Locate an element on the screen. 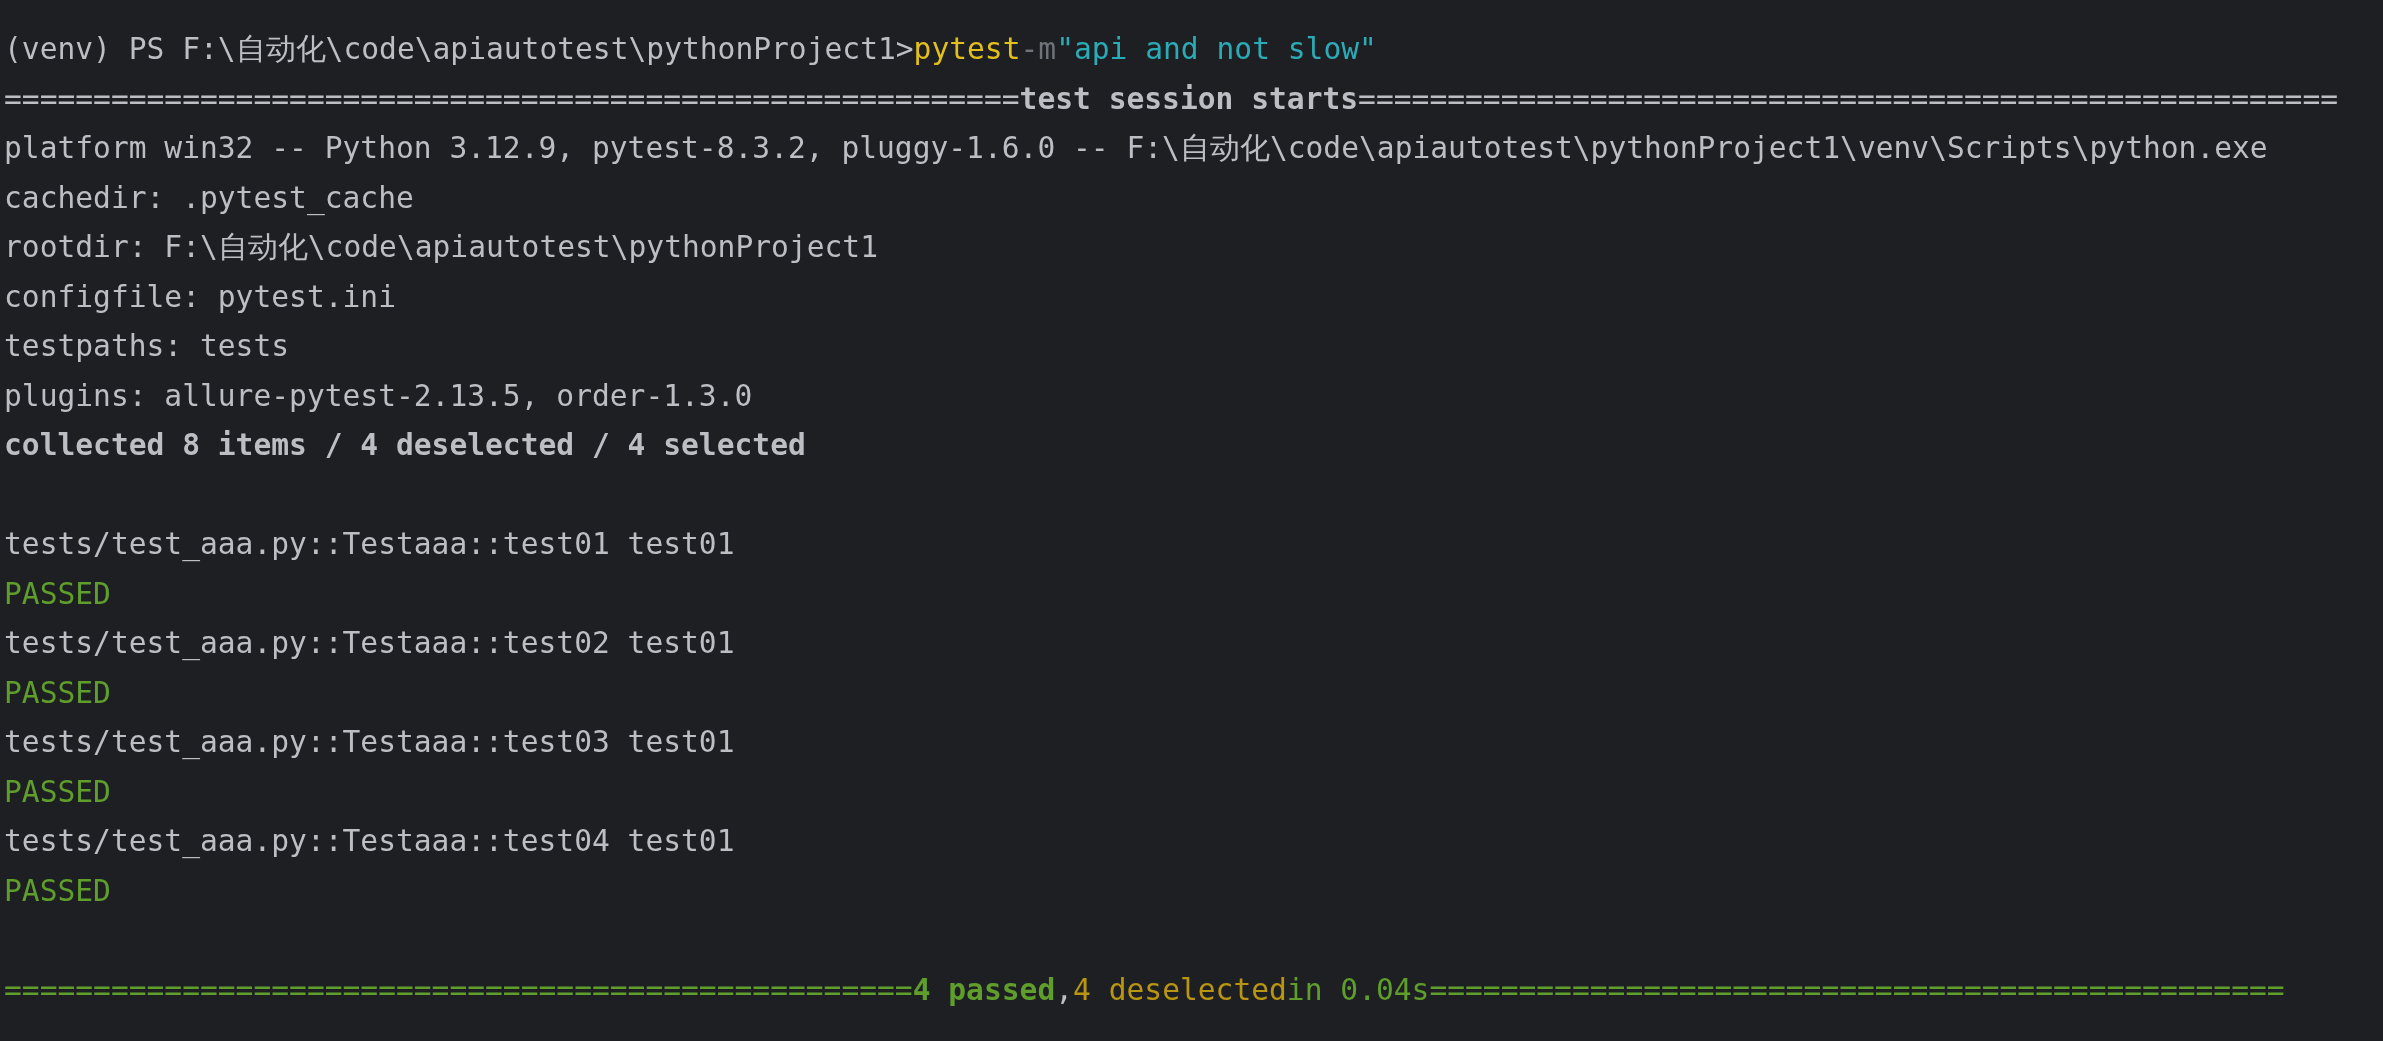 This screenshot has width=2383, height=1041. test-name-text: tests/test_aaa.py::Testaaa::test02 test01 is located at coordinates (369, 643).